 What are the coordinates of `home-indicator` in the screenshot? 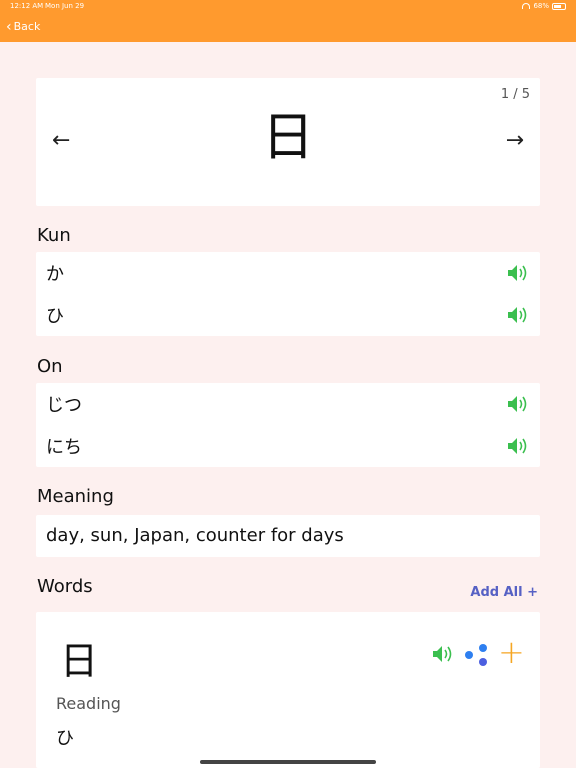 It's located at (288, 762).